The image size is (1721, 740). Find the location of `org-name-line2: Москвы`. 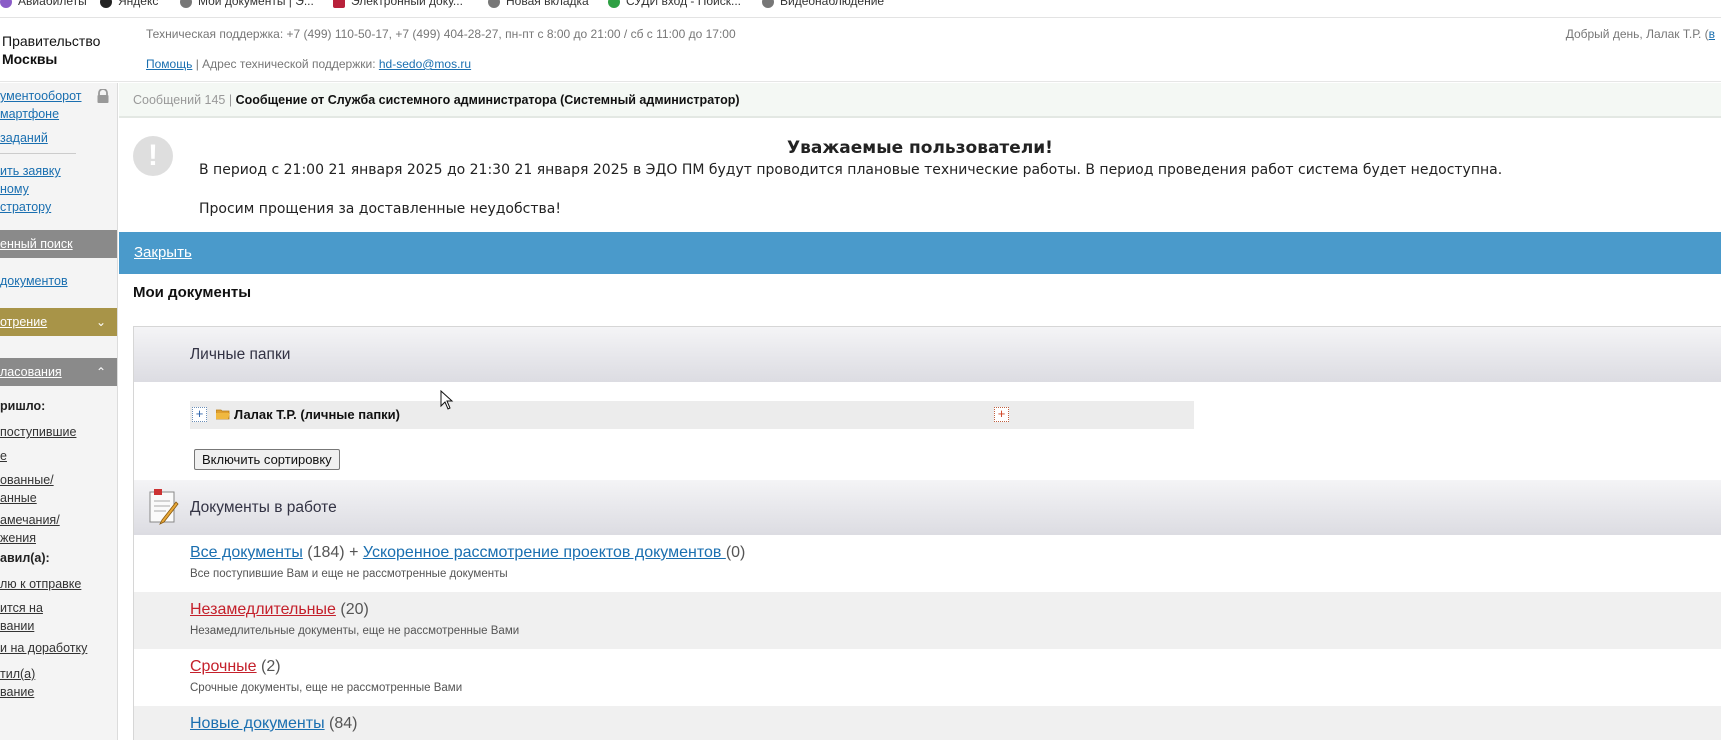

org-name-line2: Москвы is located at coordinates (30, 59).